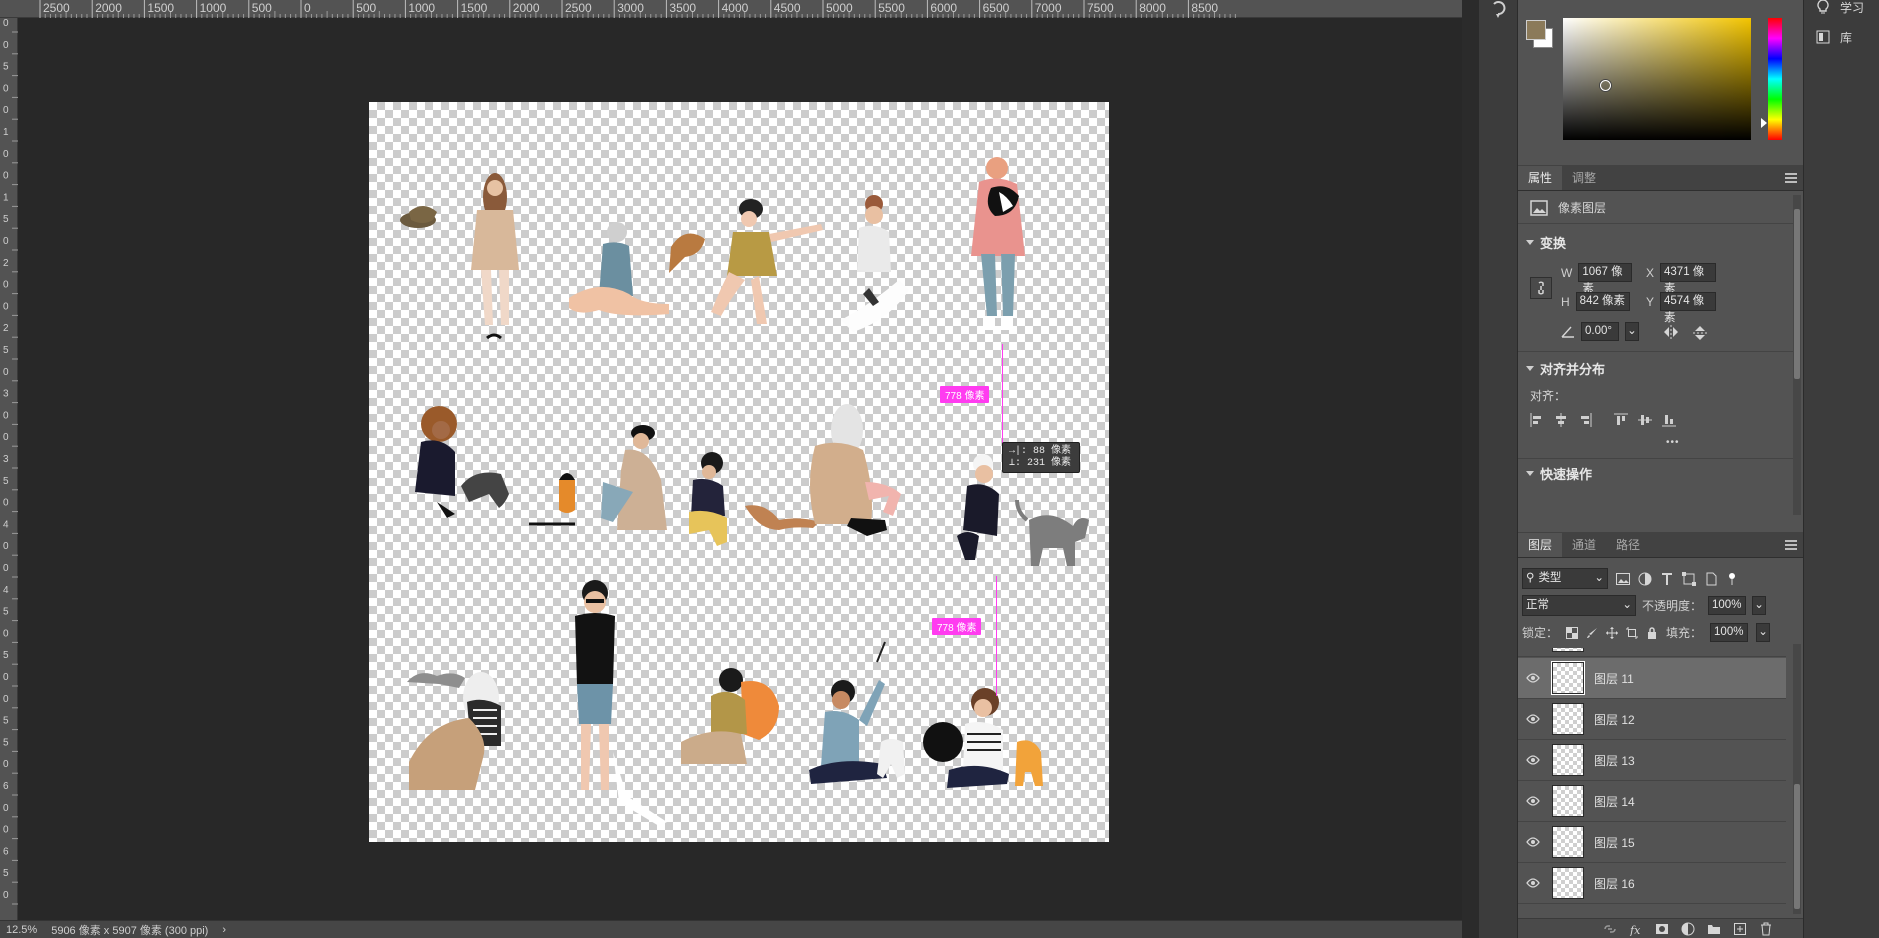 The height and width of the screenshot is (938, 1879). I want to click on new-adjustment-layer-icon, so click(1688, 929).